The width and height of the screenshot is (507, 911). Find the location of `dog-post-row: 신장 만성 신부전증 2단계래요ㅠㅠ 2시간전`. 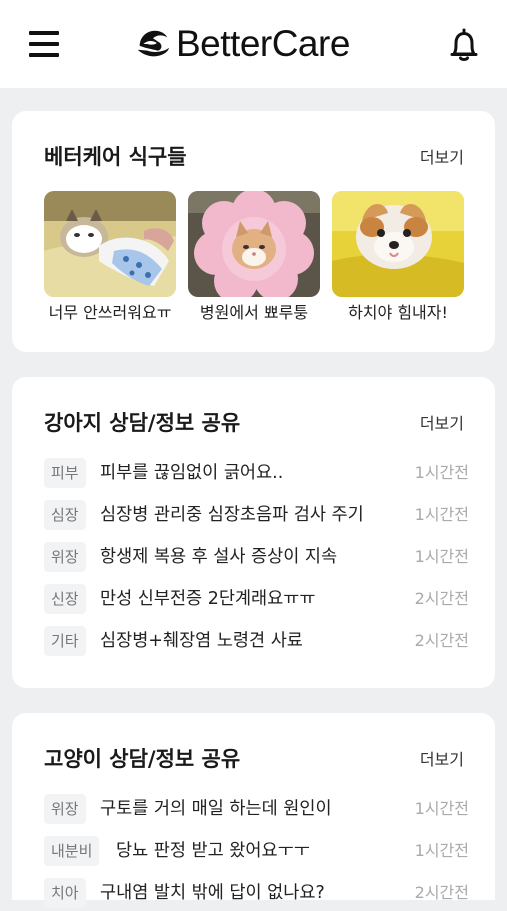

dog-post-row: 신장 만성 신부전증 2단계래요ㅠㅠ 2시간전 is located at coordinates (256, 599).